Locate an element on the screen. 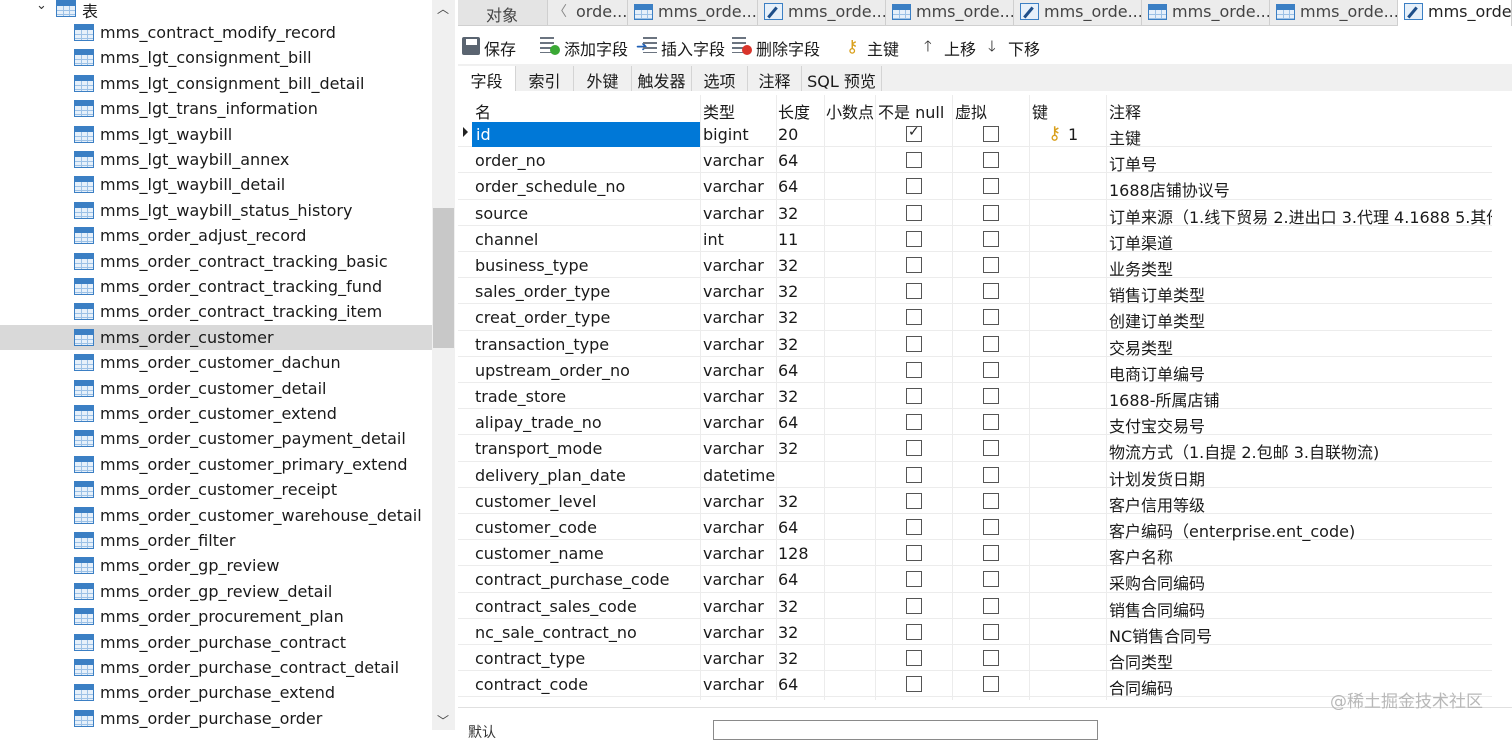 The image size is (1512, 742). save-button: 保存 is located at coordinates (493, 47).